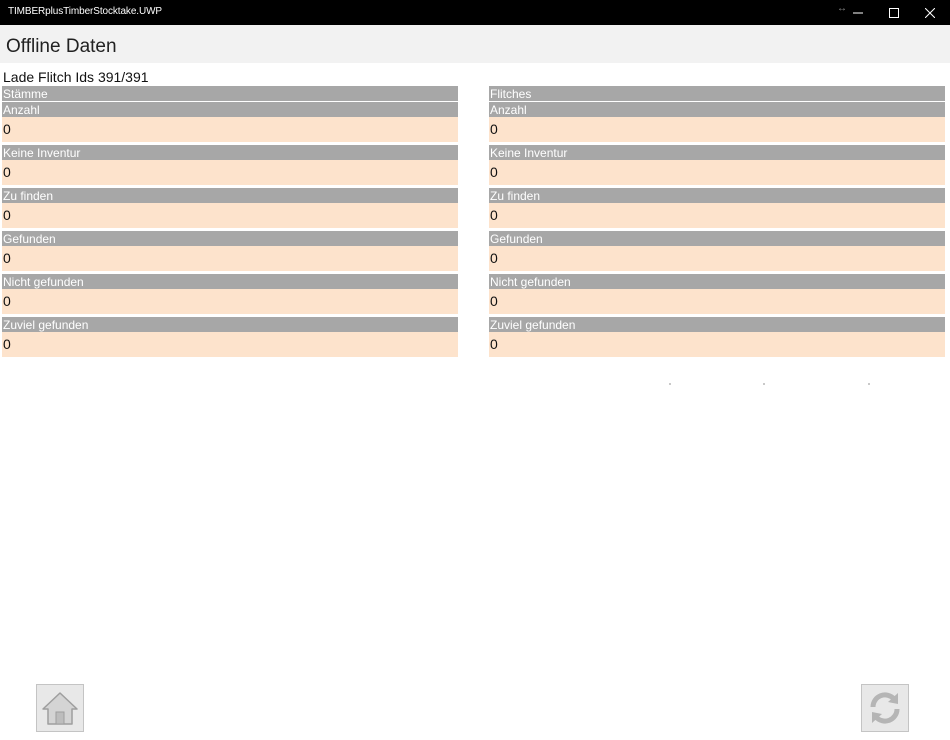 This screenshot has width=950, height=740. I want to click on close-button, so click(930, 12).